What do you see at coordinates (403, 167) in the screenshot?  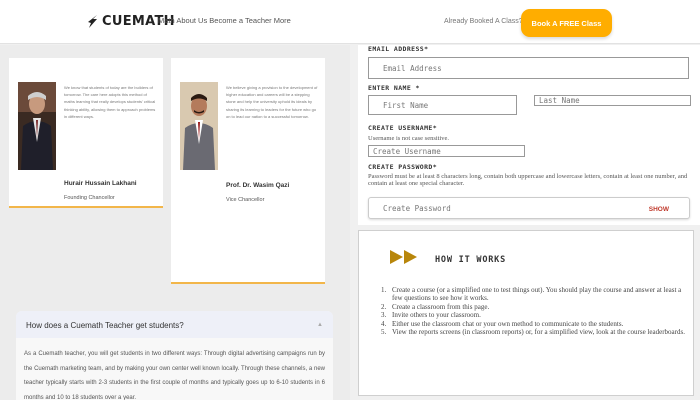 I see `password-label: CREATE PASSWORD*` at bounding box center [403, 167].